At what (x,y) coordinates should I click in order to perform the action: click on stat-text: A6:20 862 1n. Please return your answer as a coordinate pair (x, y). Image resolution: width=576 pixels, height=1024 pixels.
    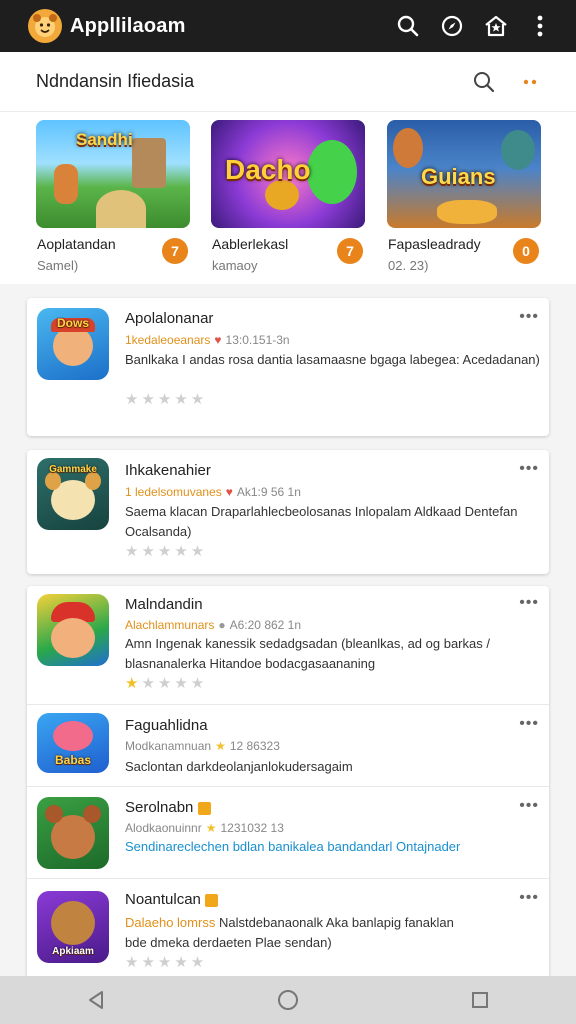
    Looking at the image, I should click on (265, 625).